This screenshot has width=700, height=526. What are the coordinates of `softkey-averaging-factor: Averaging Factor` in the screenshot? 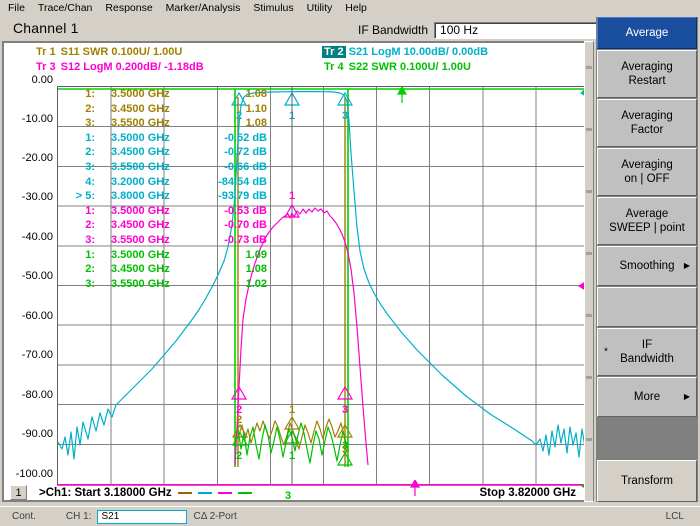 It's located at (647, 123).